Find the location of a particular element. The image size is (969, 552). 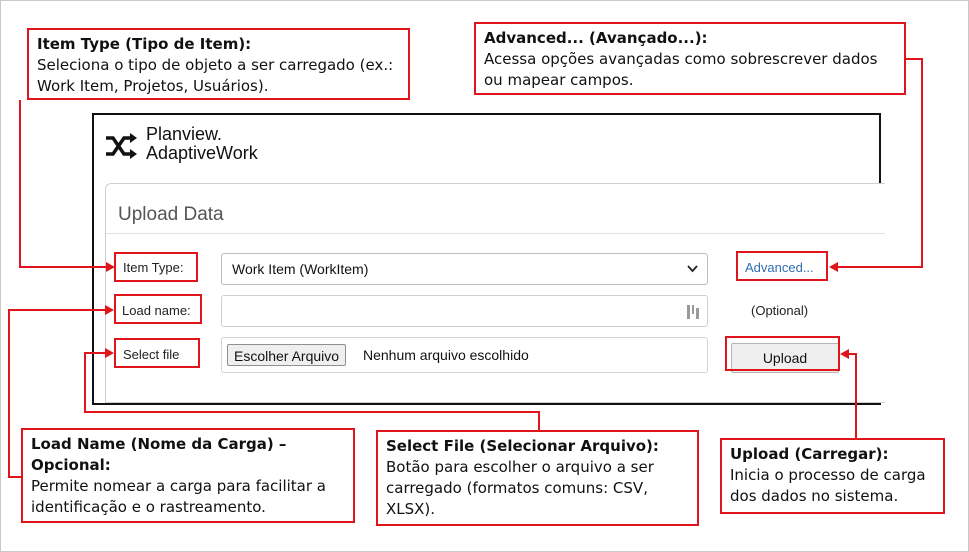

highlight-select-file is located at coordinates (157, 353).